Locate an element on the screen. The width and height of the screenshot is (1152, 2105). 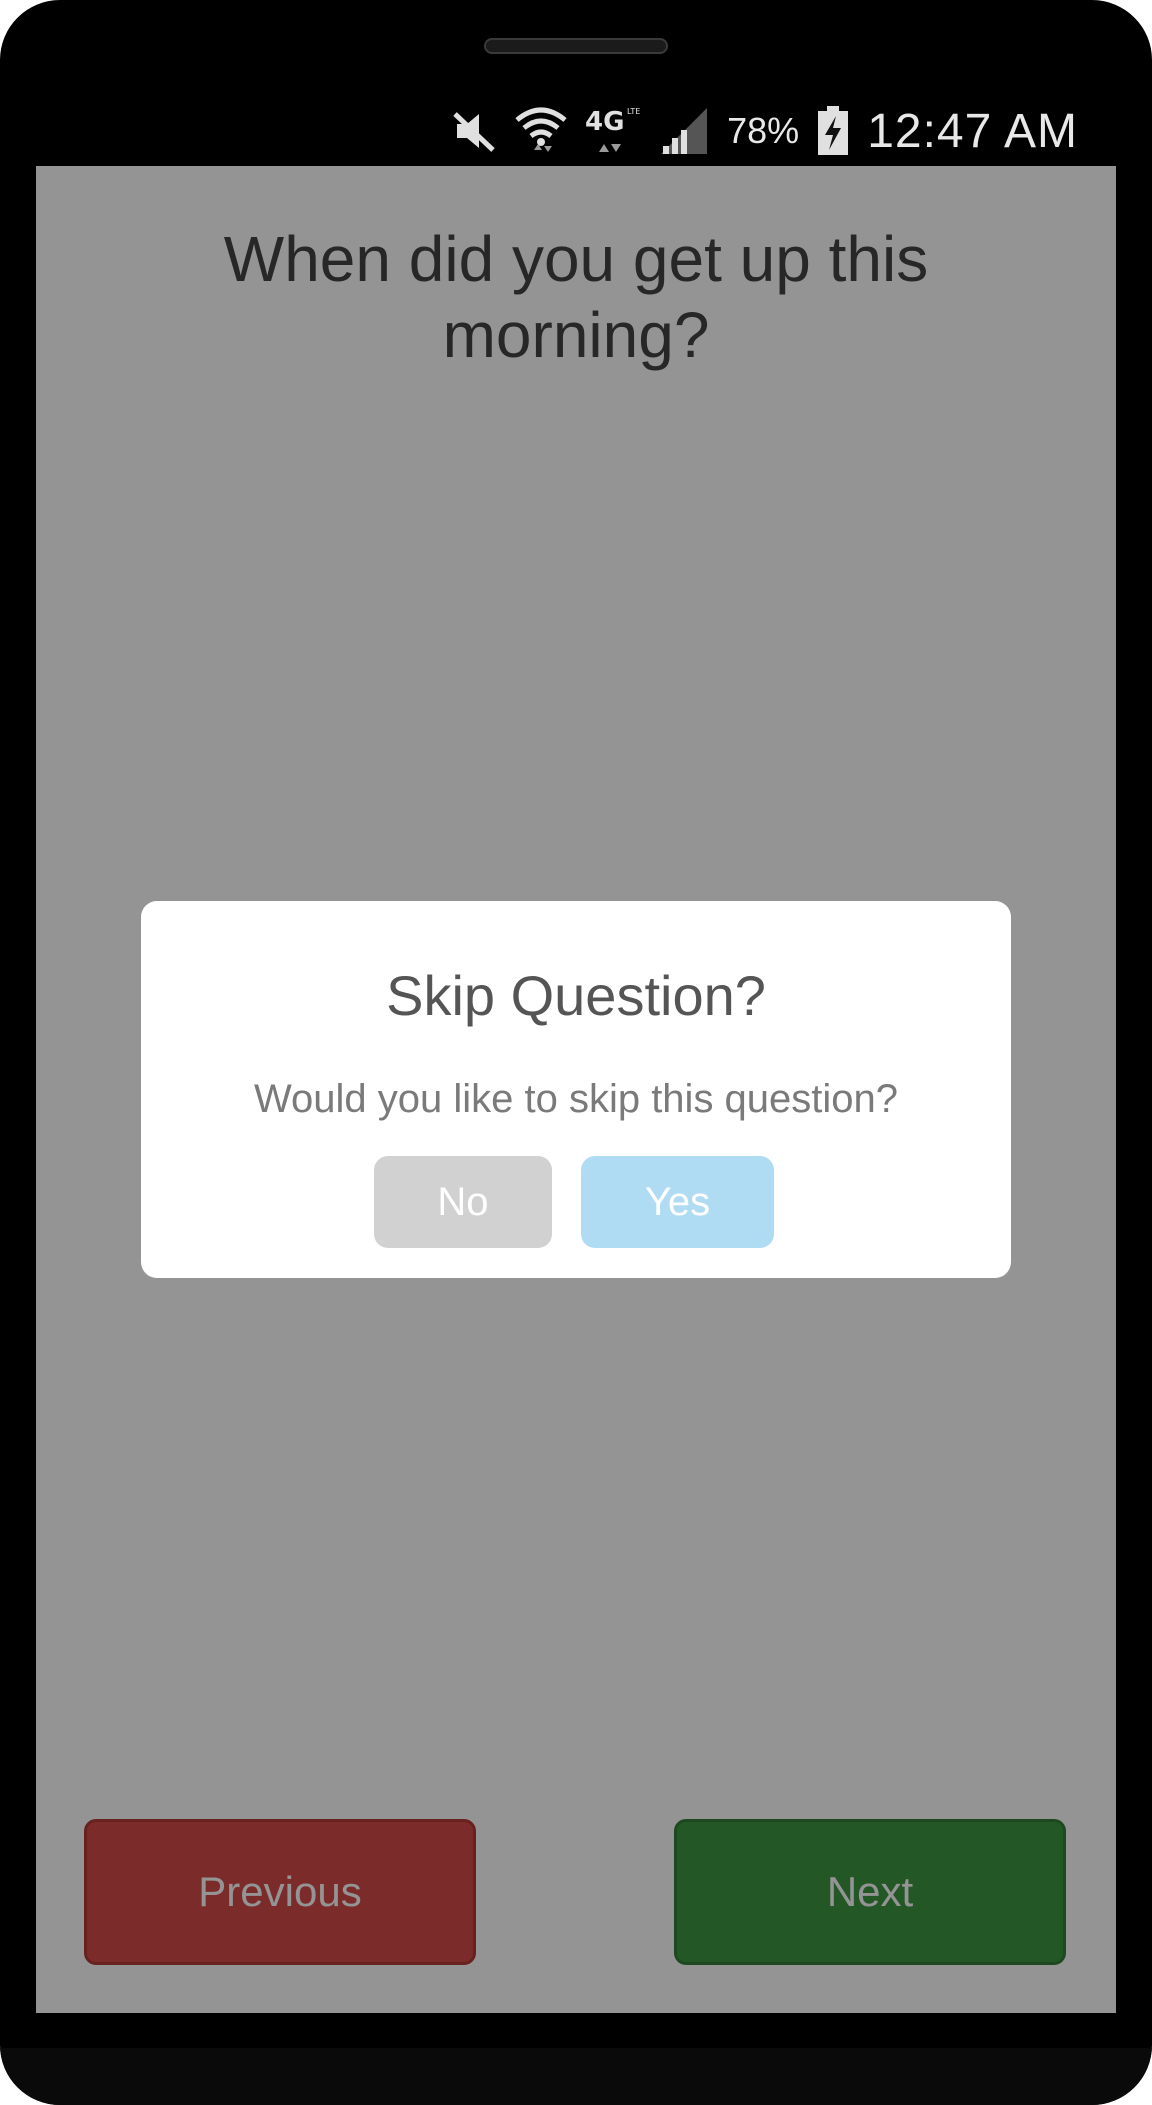
bottom-bezel is located at coordinates (576, 2076).